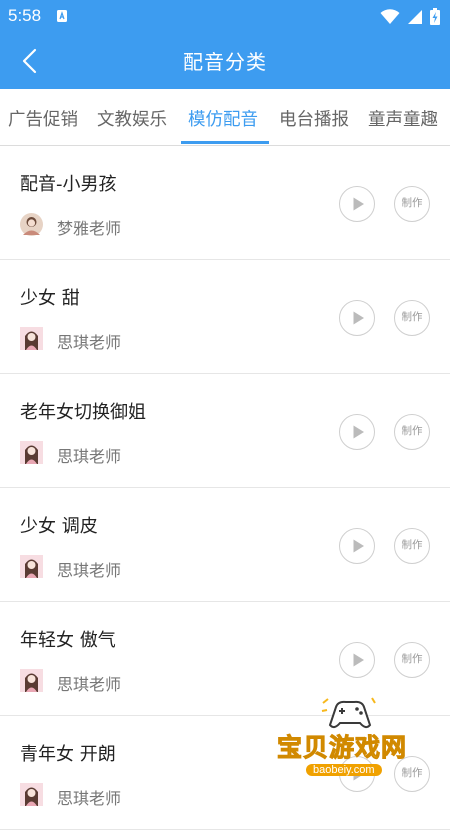 The image size is (450, 830). What do you see at coordinates (390, 16) in the screenshot?
I see `wifi-icon` at bounding box center [390, 16].